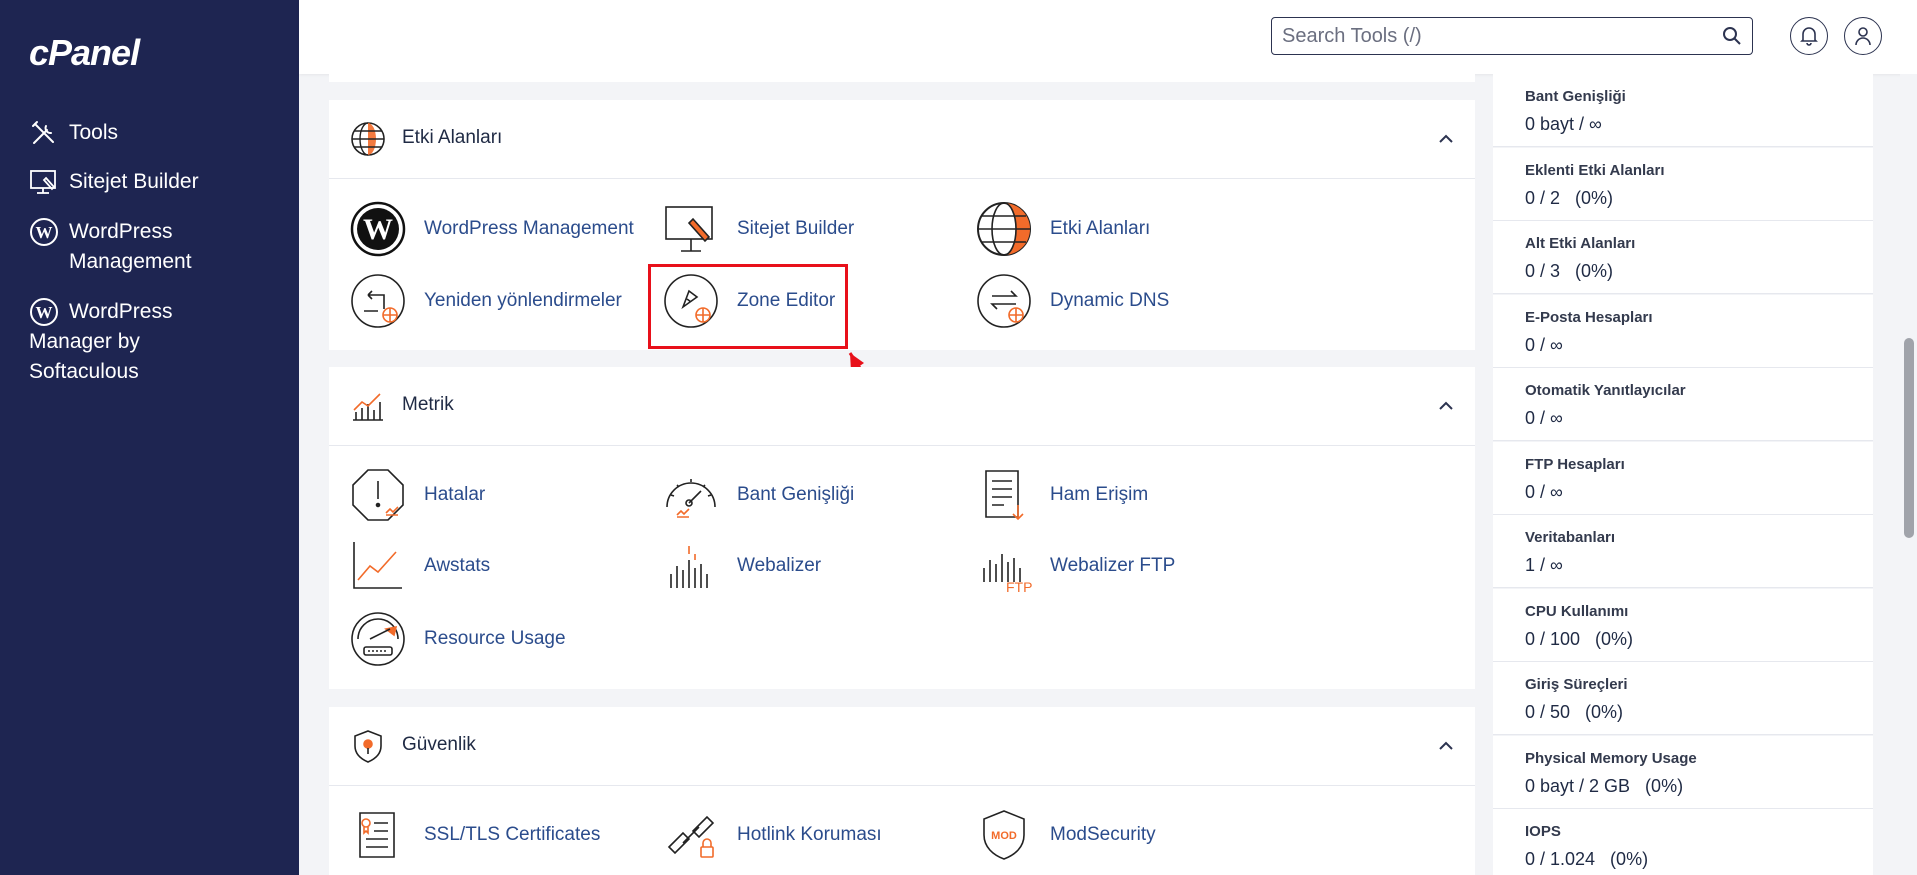 This screenshot has width=1917, height=875. Describe the element at coordinates (1066, 835) in the screenshot. I see `tool-modsecurity: MOD ModSecurity` at that location.